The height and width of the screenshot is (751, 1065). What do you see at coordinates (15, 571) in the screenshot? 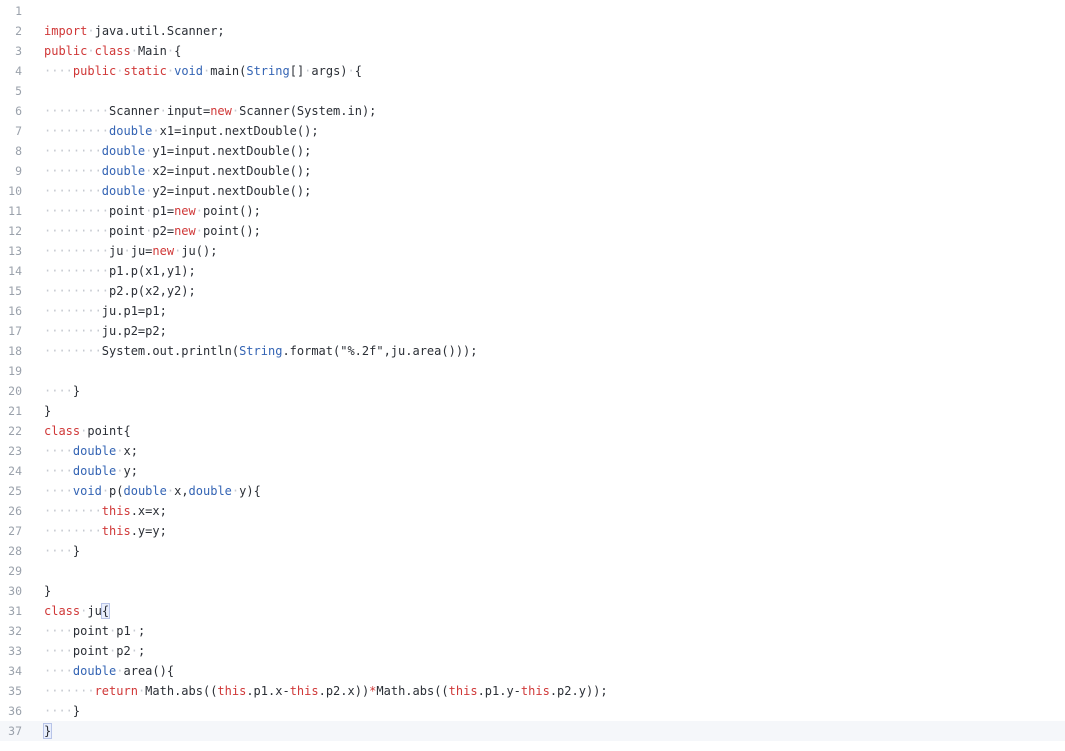
I see `line-number: 29` at bounding box center [15, 571].